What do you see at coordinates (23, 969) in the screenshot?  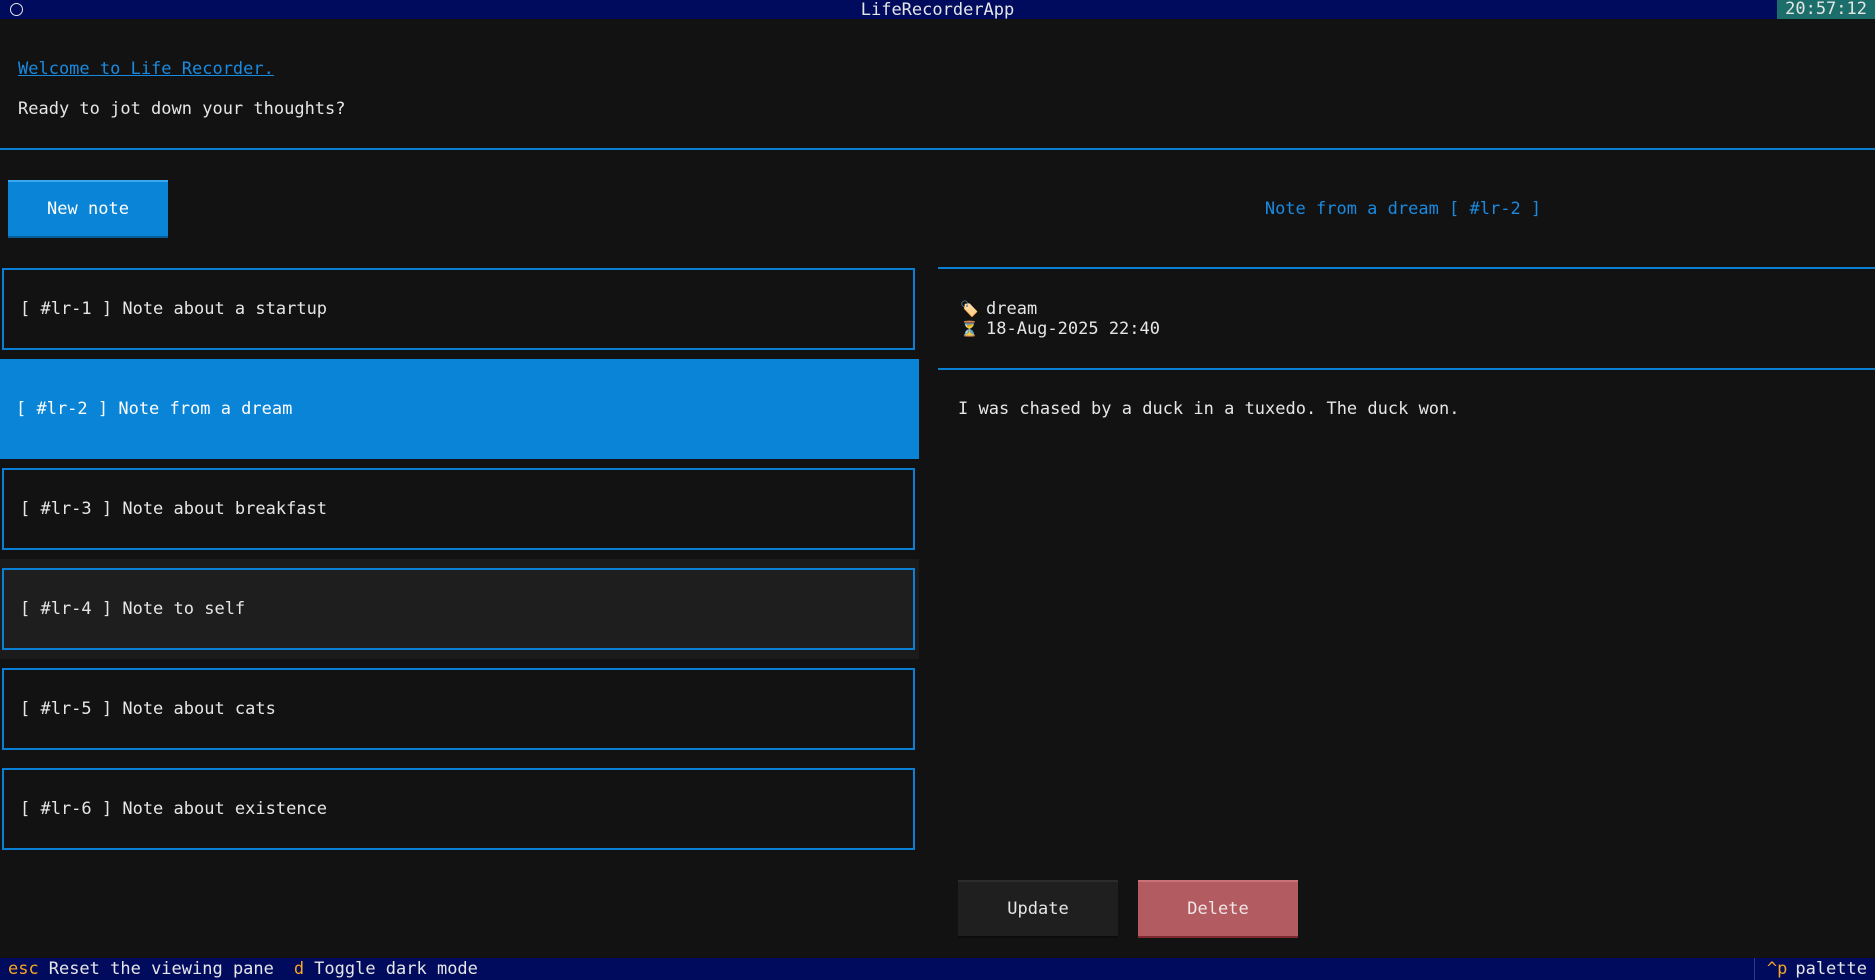 I see `footer-key: esc` at bounding box center [23, 969].